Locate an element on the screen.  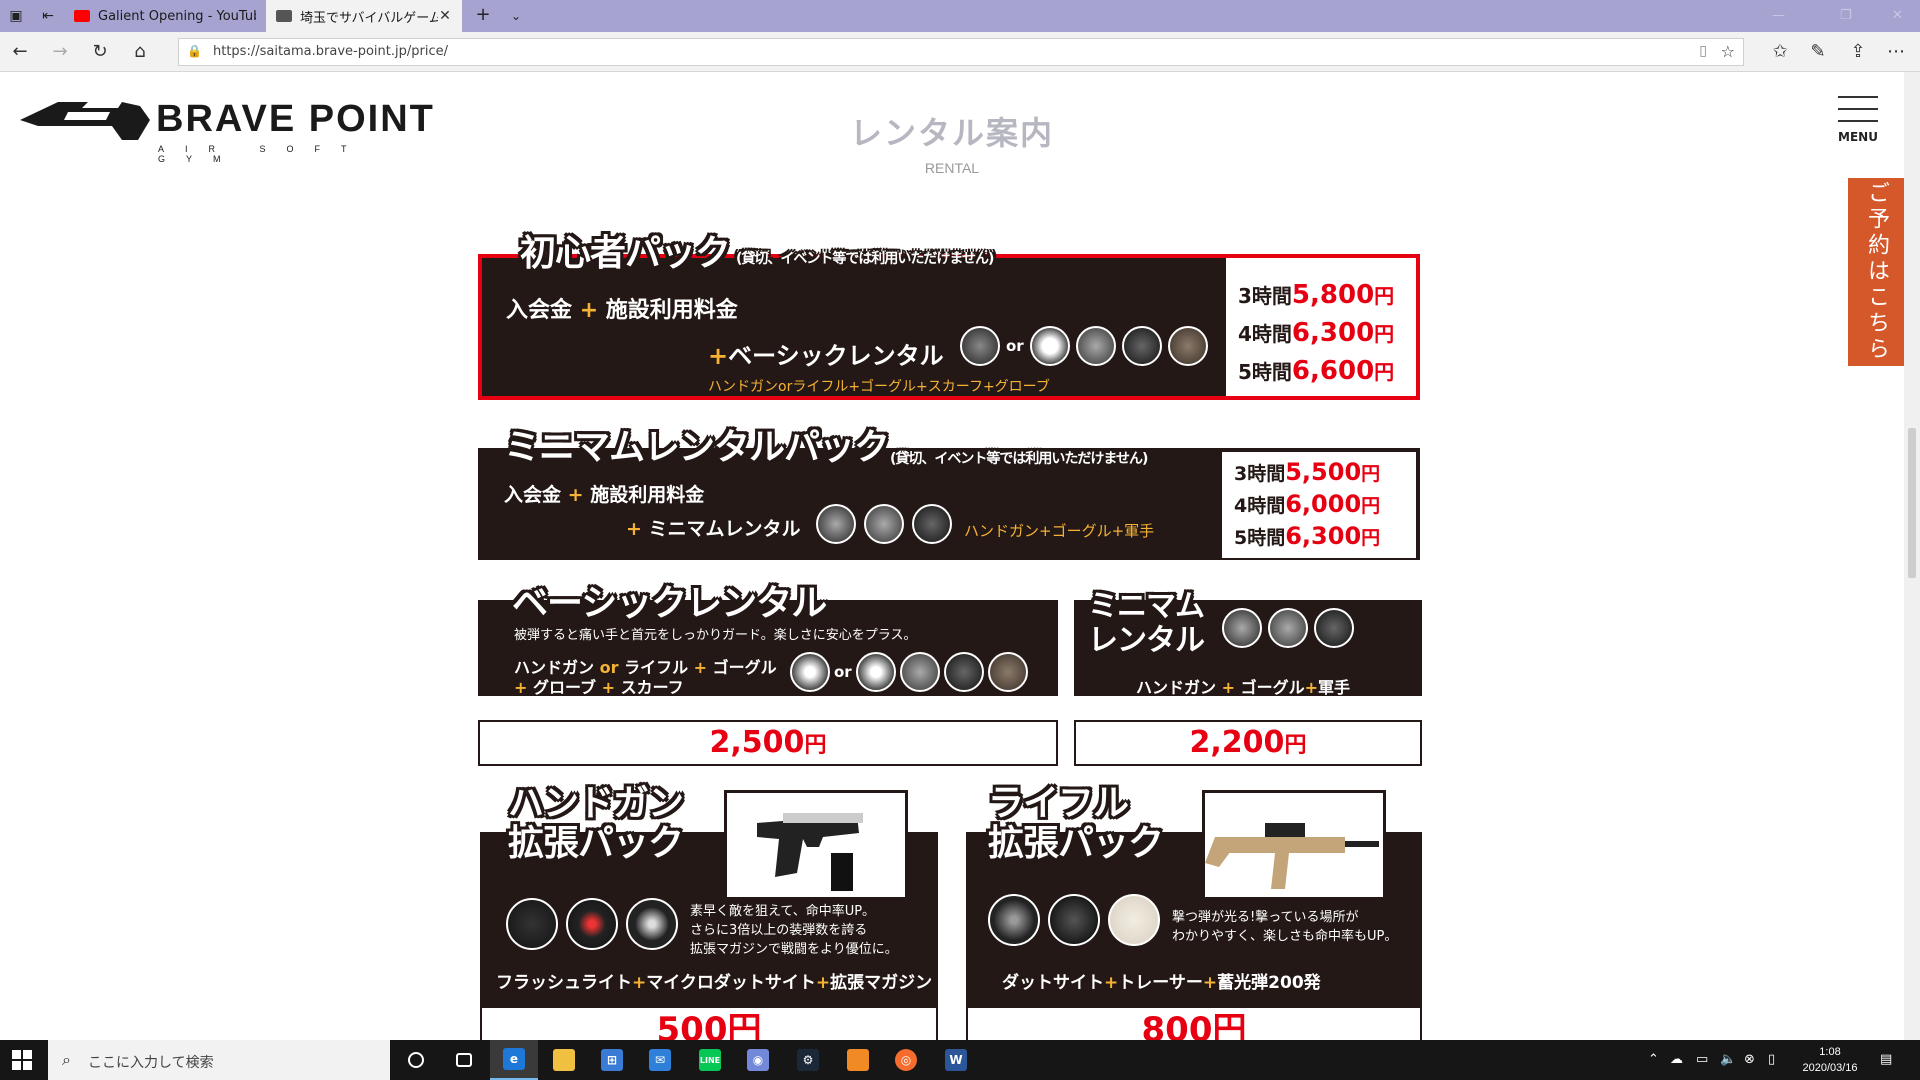
reading-view-icon: ▯ is located at coordinates (1703, 51).